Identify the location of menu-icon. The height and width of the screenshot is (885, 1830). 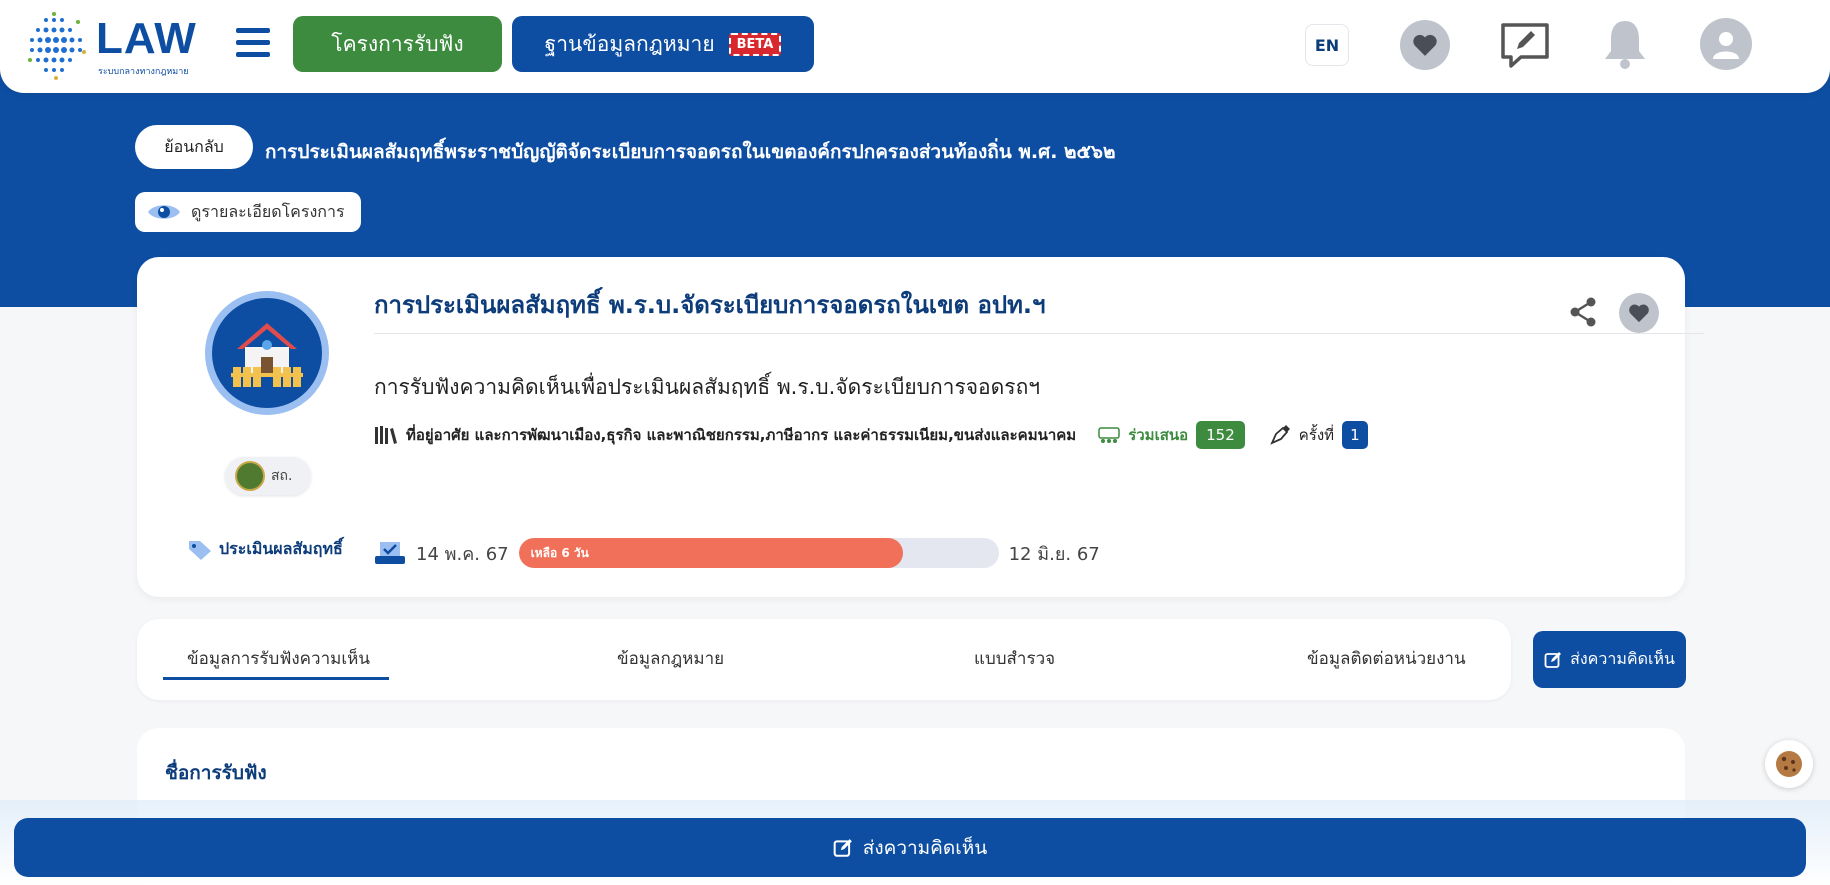
(253, 43).